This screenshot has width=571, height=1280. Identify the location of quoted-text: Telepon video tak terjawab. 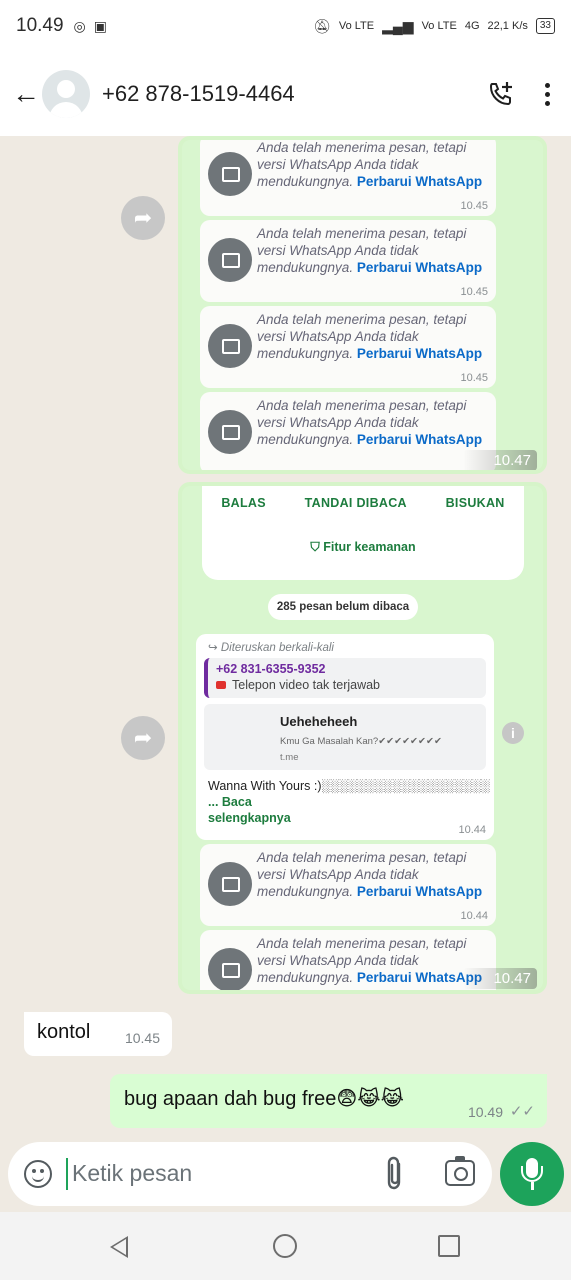
(347, 685).